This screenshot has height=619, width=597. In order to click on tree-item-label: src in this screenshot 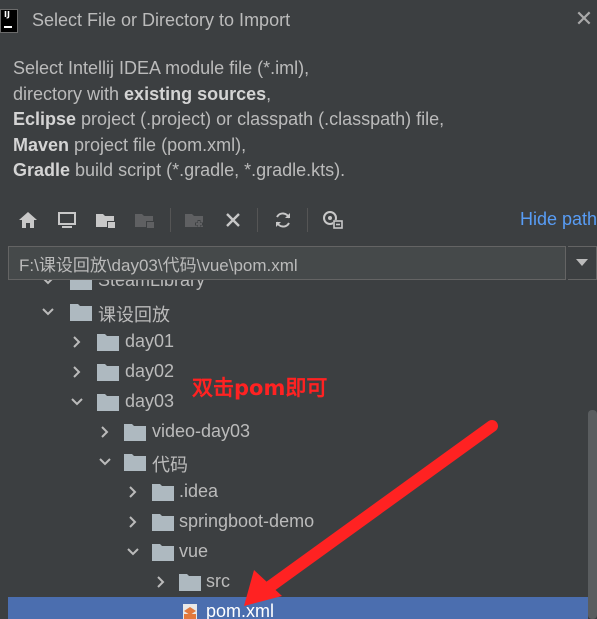, I will do `click(218, 581)`.